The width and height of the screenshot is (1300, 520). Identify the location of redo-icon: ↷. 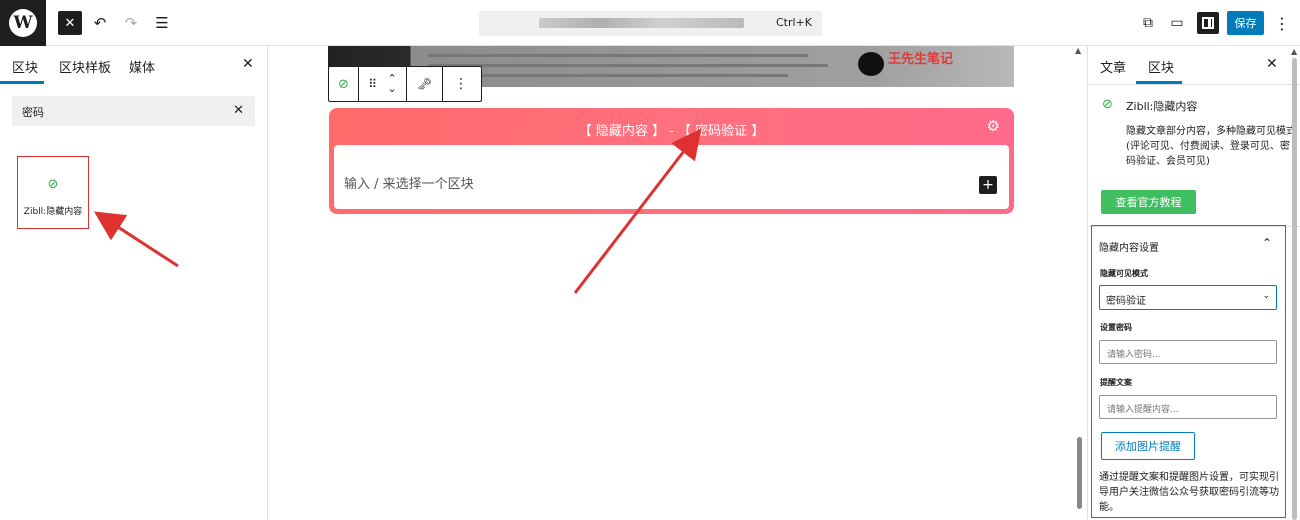
(131, 23).